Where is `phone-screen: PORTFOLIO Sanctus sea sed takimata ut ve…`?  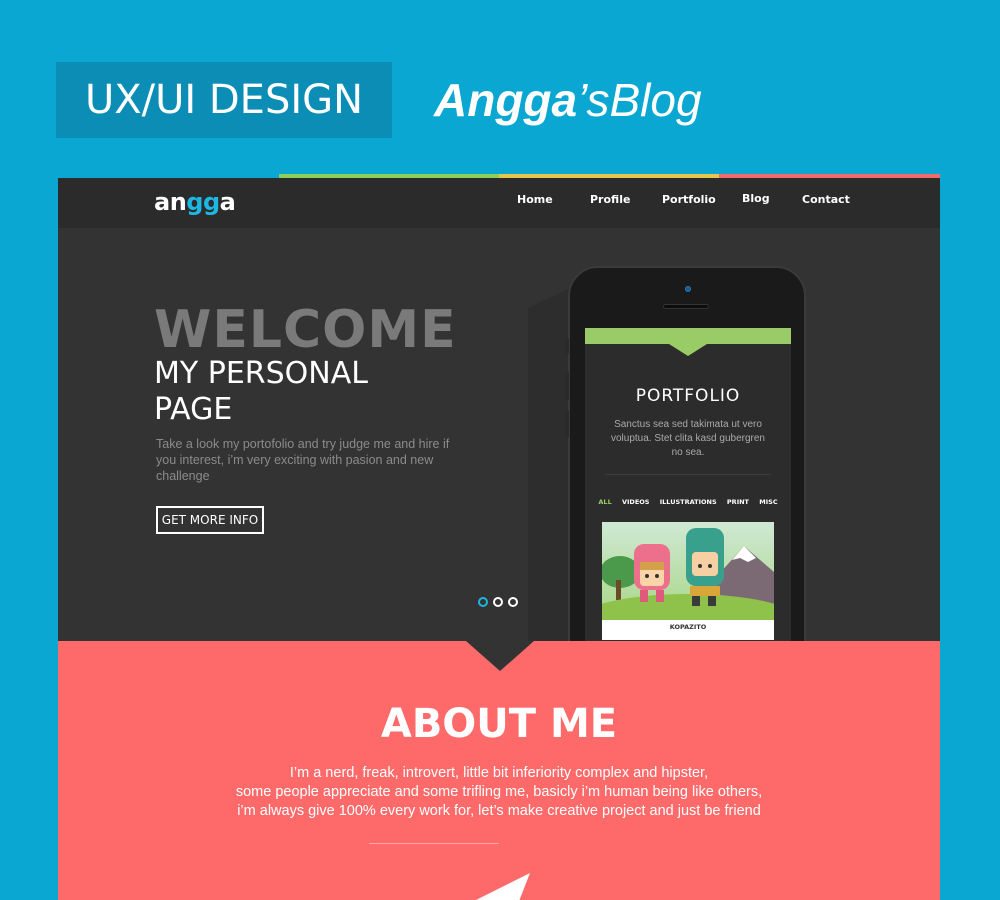
phone-screen: PORTFOLIO Sanctus sea sed takimata ut ve… is located at coordinates (688, 498).